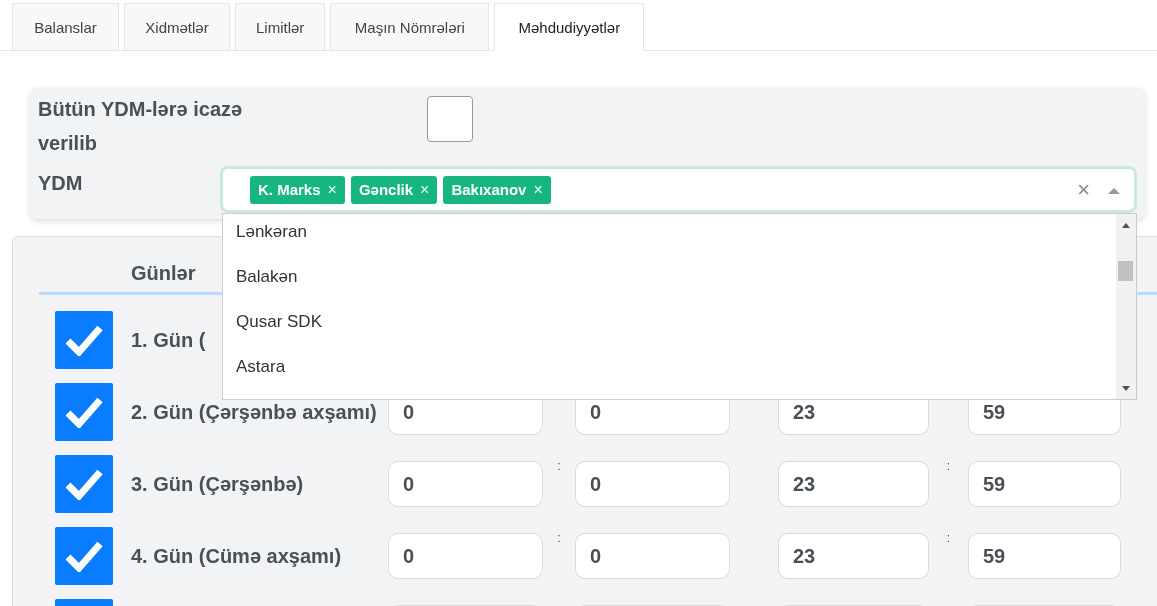  I want to click on multi-select-field: K. Marks × Gənclik × Bakıxanov × ×, so click(678, 189).